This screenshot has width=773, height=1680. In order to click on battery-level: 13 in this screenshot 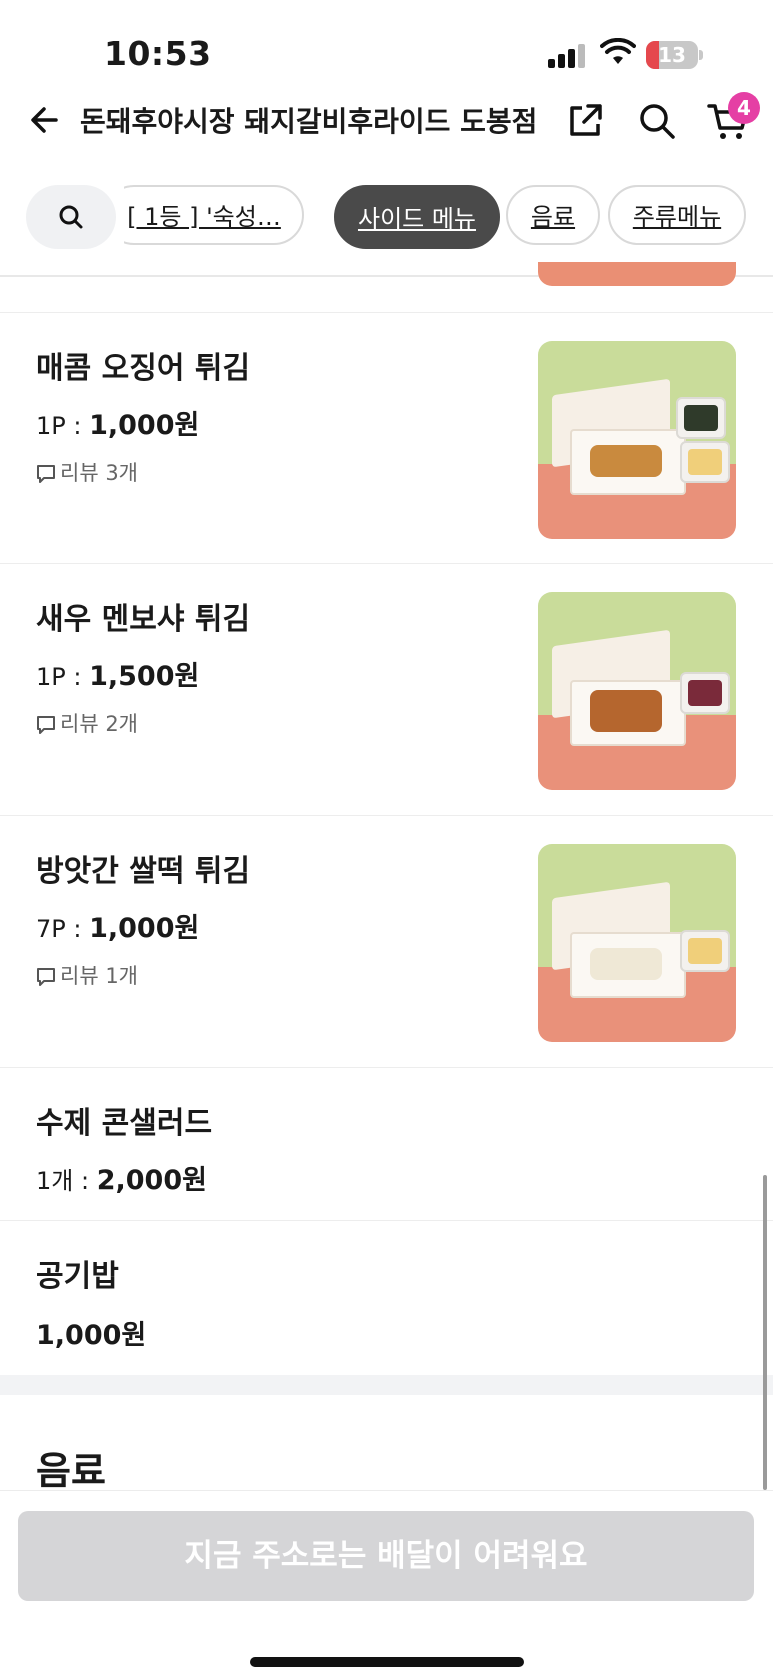, I will do `click(672, 55)`.